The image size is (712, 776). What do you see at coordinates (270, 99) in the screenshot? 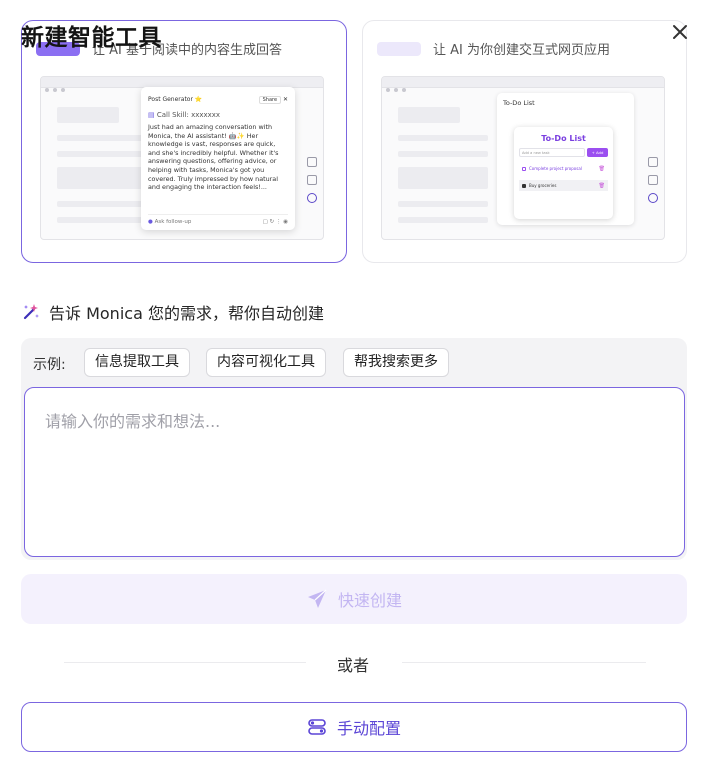
I see `share-button: Share` at bounding box center [270, 99].